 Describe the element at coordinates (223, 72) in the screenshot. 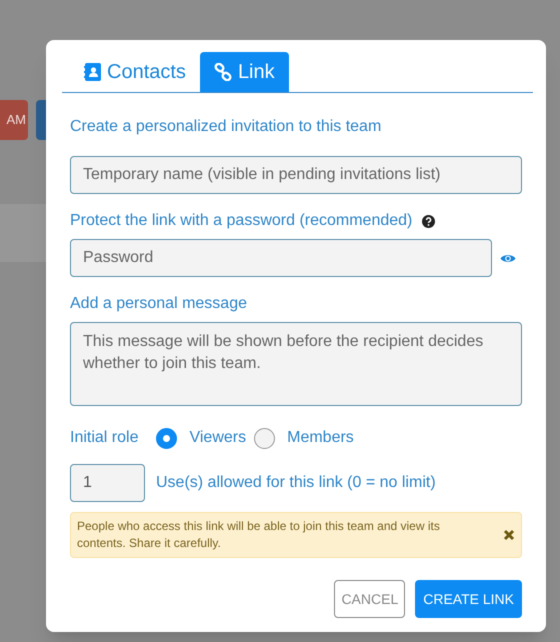

I see `link-icon` at that location.